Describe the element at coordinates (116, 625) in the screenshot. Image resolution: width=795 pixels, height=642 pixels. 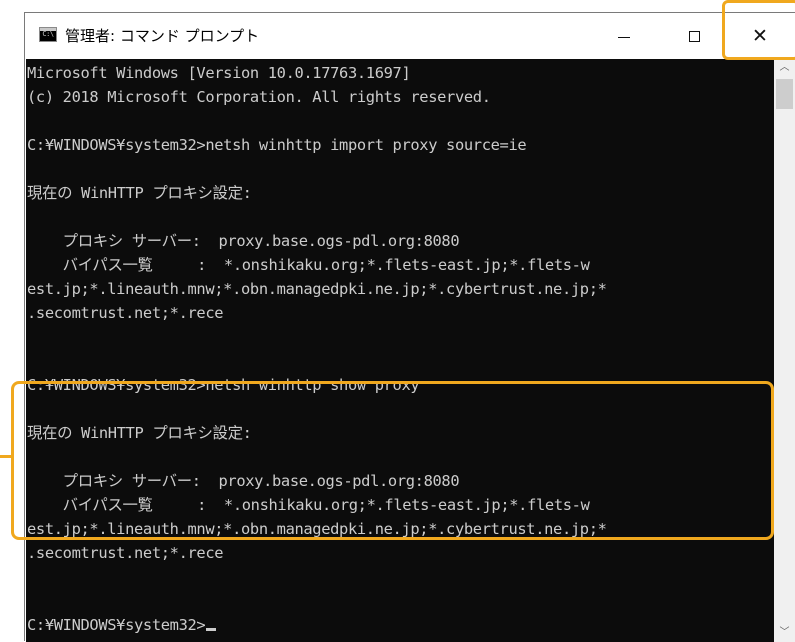
I see `console-line: C:¥WINDOWS¥system32>` at that location.